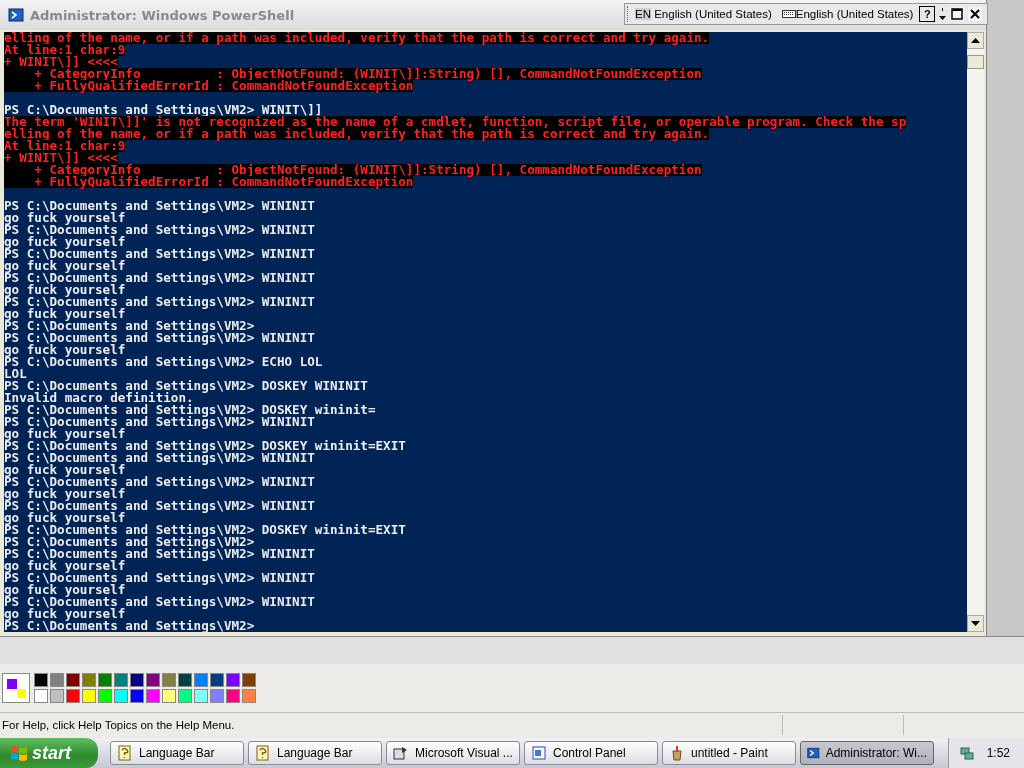 The width and height of the screenshot is (1024, 768). Describe the element at coordinates (118, 725) in the screenshot. I see `status-text: For Help, click Help Topics on the Help Menu.` at that location.